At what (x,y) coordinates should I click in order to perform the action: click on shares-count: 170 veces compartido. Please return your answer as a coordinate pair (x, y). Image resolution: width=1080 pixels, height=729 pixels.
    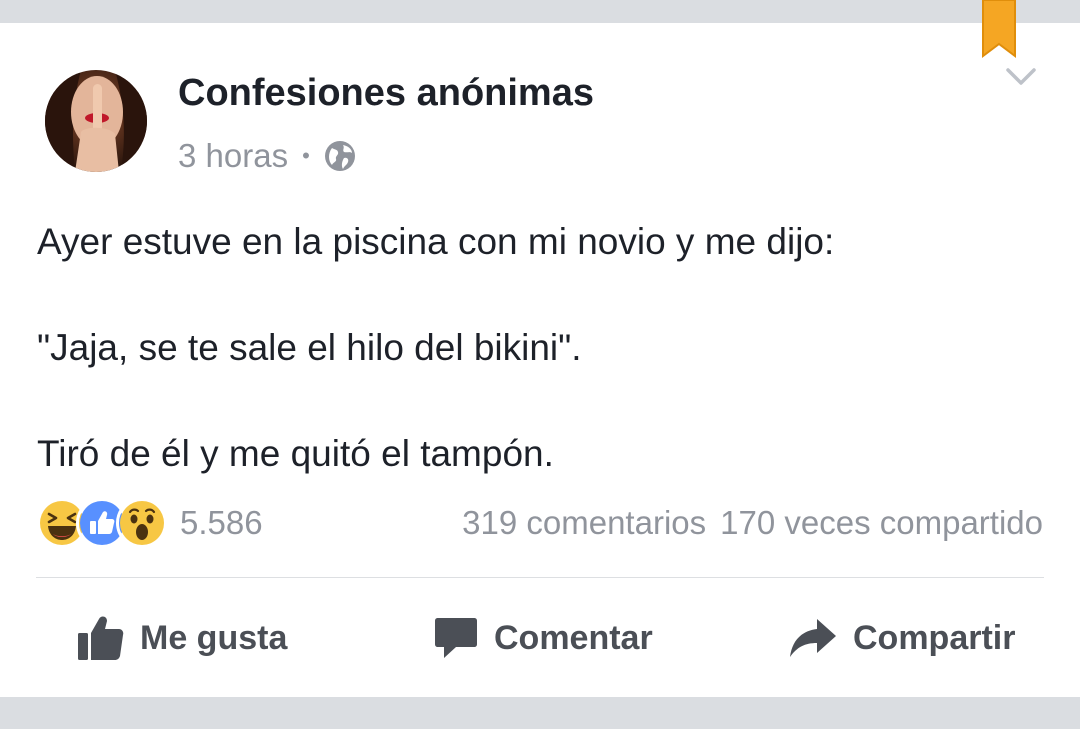
    Looking at the image, I should click on (881, 523).